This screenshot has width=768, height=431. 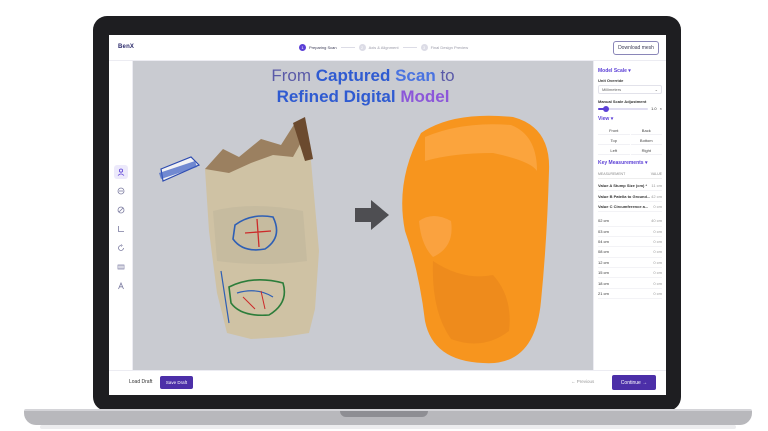 I want to click on step-label: Axis & Alignment, so click(x=383, y=47).